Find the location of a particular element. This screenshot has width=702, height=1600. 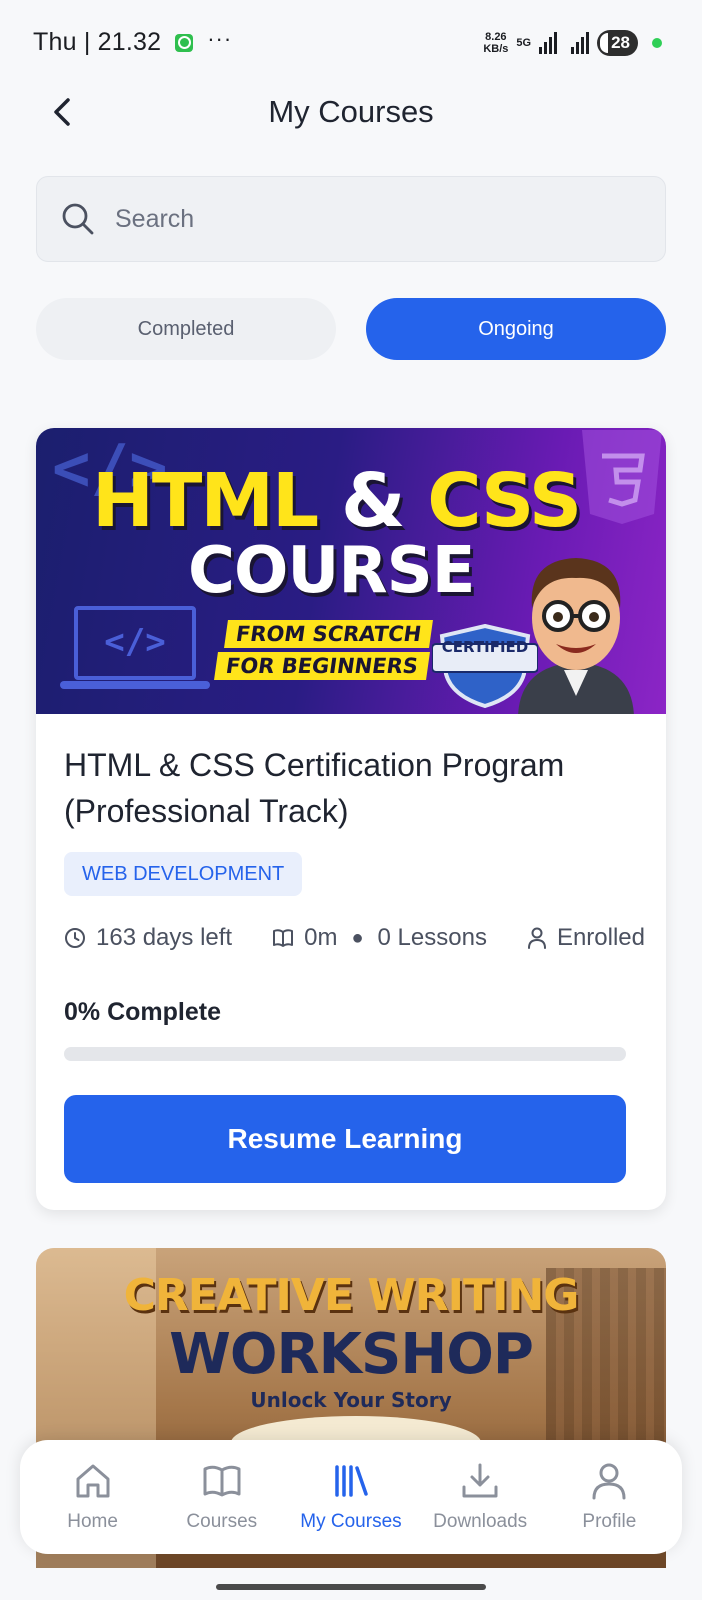

signal-strength-2-icon is located at coordinates (580, 43).